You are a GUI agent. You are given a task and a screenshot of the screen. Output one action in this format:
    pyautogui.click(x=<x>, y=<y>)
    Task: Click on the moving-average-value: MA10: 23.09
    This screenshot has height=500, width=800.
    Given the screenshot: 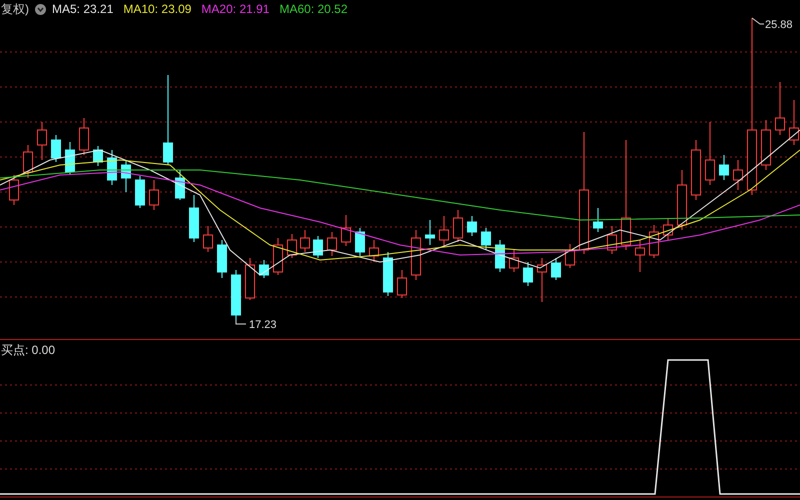 What is the action you would take?
    pyautogui.click(x=157, y=9)
    